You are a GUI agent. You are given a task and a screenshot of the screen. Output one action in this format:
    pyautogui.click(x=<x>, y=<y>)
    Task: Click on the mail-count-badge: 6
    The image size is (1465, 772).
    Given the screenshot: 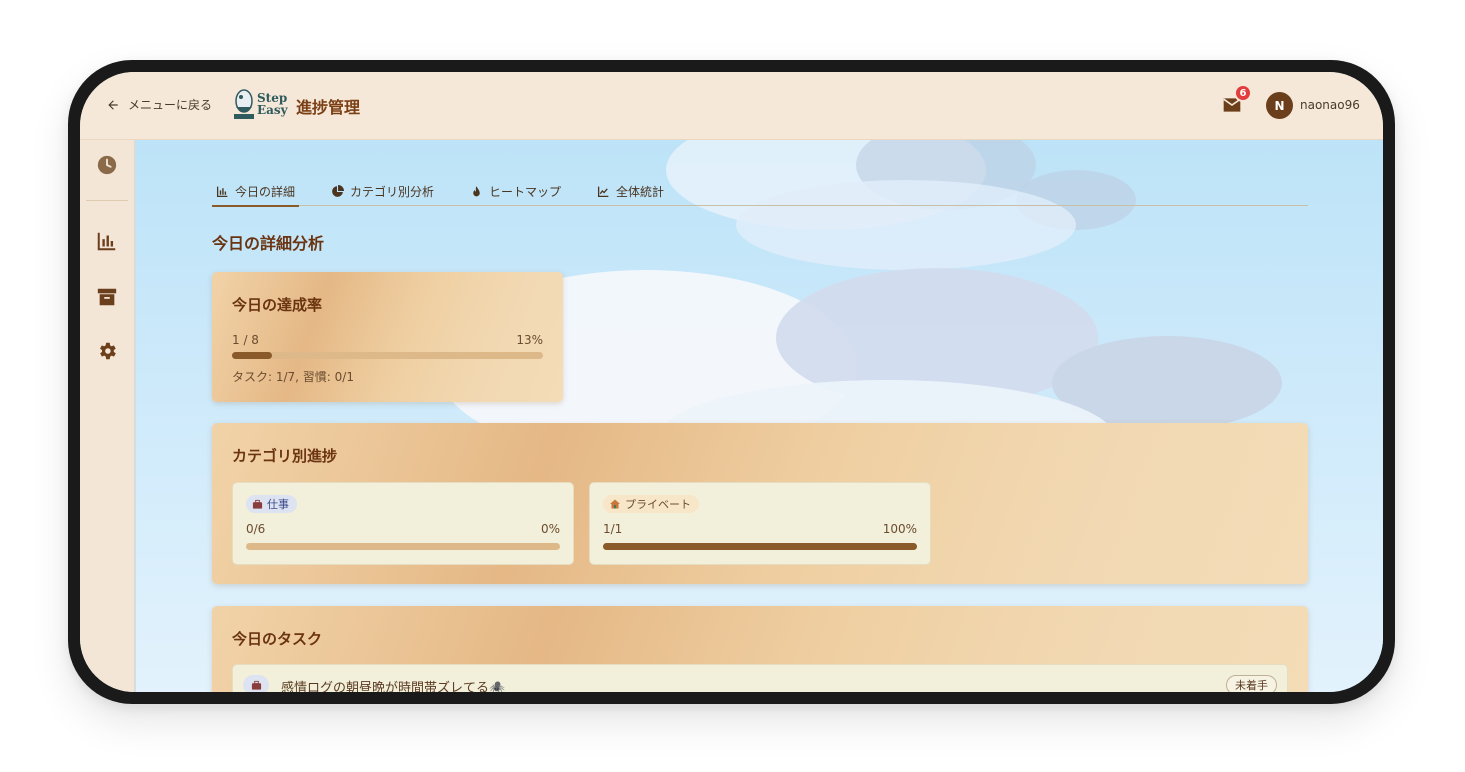 What is the action you would take?
    pyautogui.click(x=1243, y=93)
    